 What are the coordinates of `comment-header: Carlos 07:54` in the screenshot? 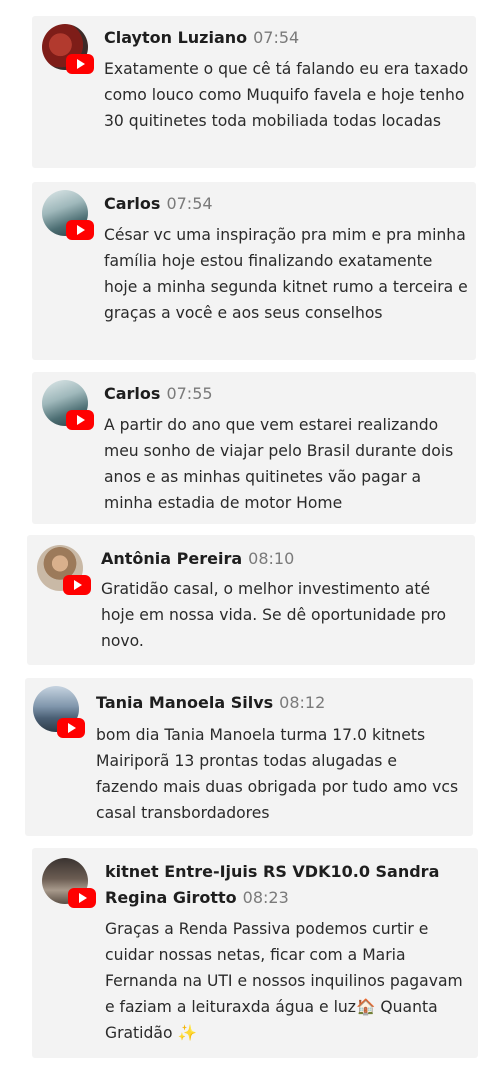 It's located at (158, 204).